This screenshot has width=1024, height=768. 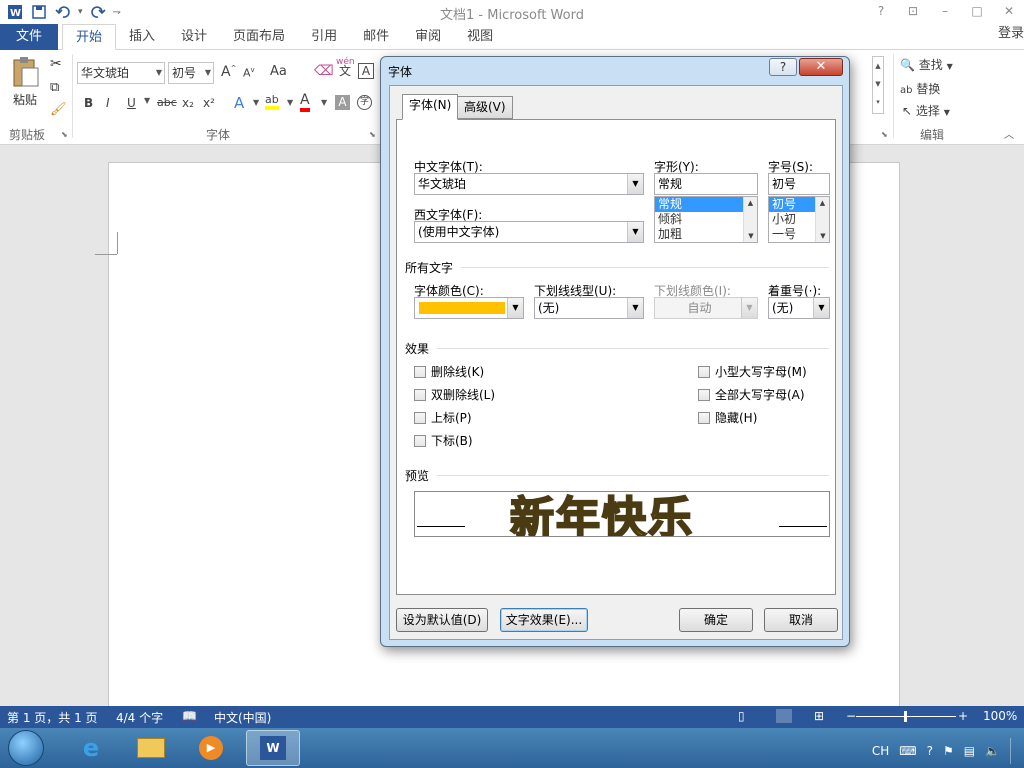 What do you see at coordinates (1013, 751) in the screenshot?
I see `show-desktop-button` at bounding box center [1013, 751].